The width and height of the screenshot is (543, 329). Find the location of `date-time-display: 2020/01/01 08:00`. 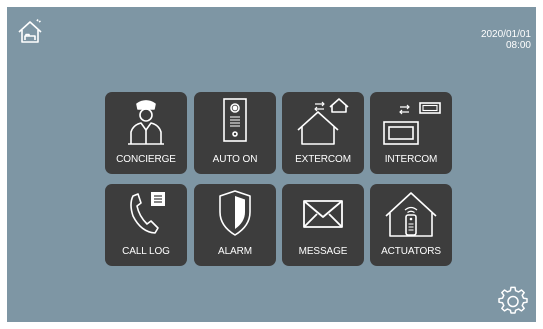

date-time-display: 2020/01/01 08:00 is located at coordinates (506, 40).